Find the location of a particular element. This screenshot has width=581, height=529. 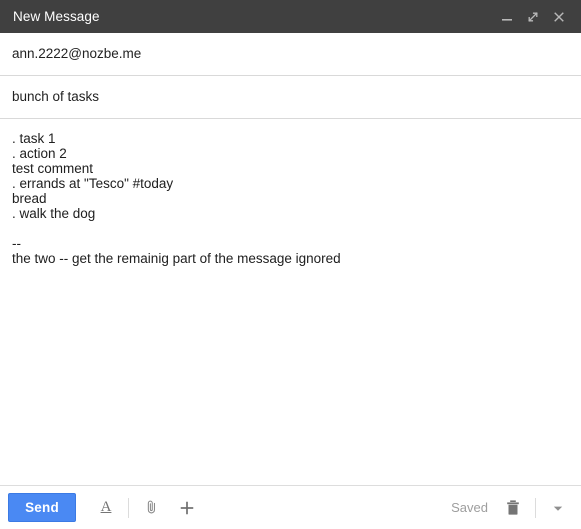

expand-icon is located at coordinates (533, 17).